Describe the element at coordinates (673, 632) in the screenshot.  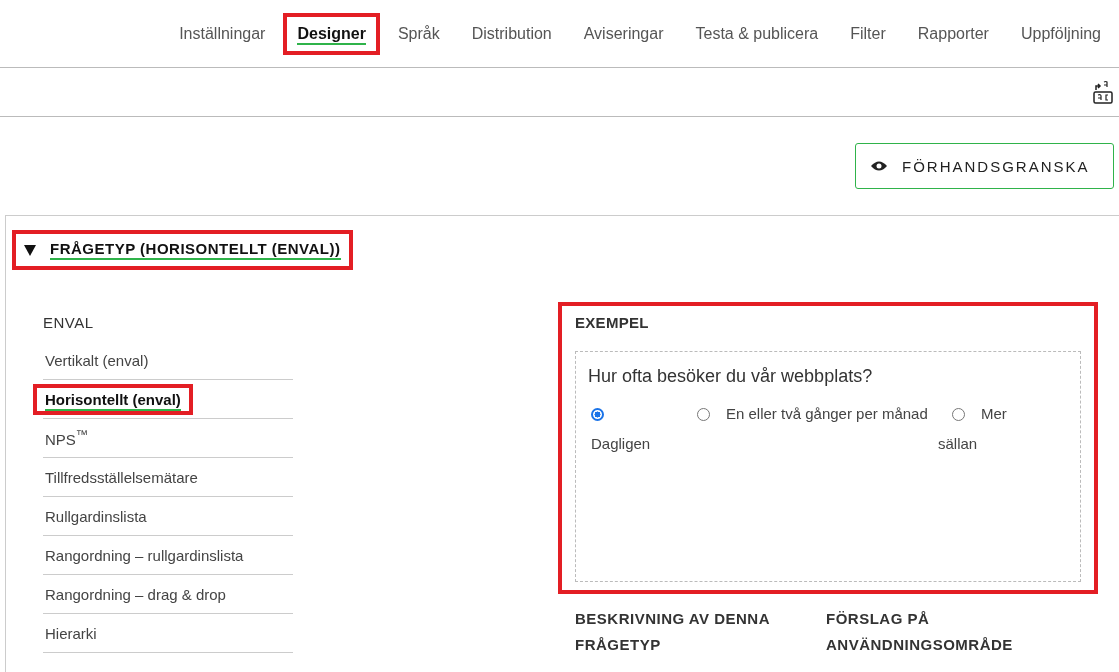
I see `description-heading: BESKRIVNING AV DENNA FRÅGETYP` at that location.